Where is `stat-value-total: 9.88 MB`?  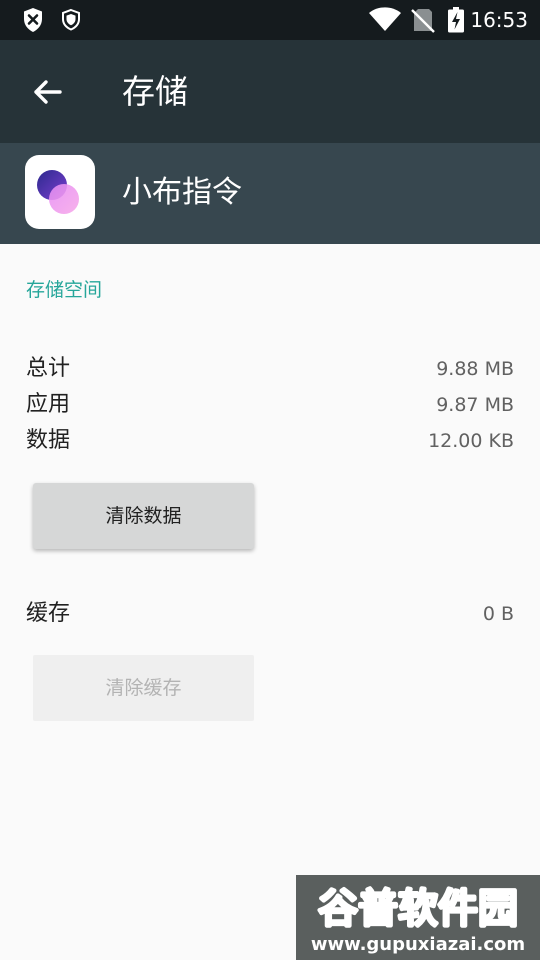 stat-value-total: 9.88 MB is located at coordinates (475, 369).